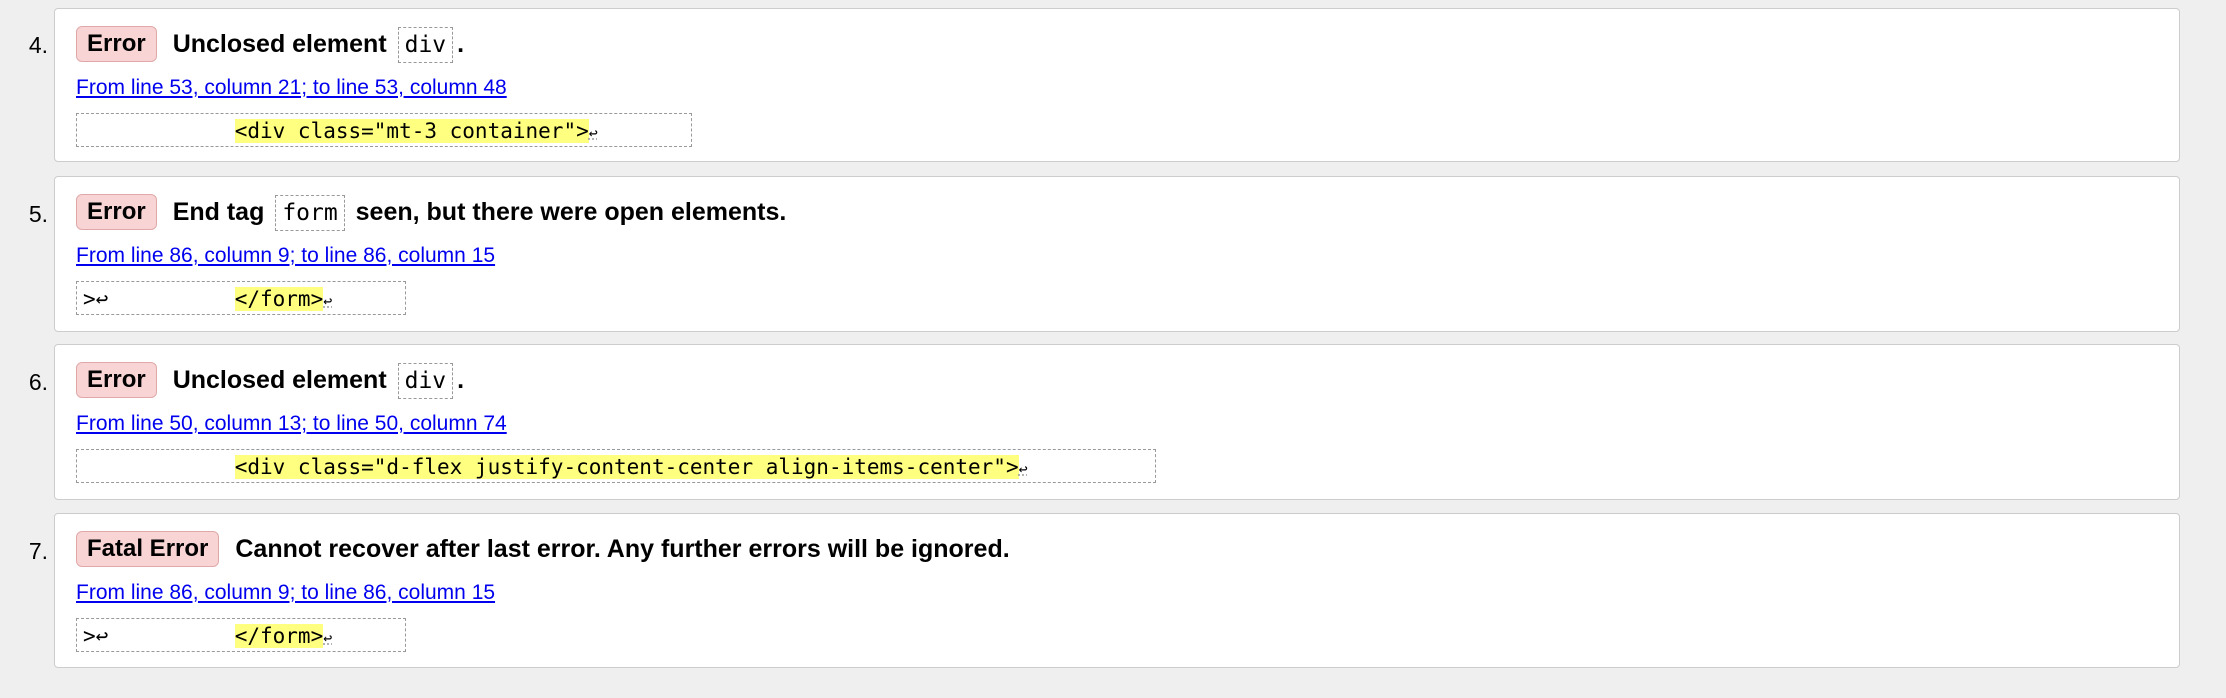 This screenshot has height=698, width=2226. Describe the element at coordinates (38, 214) in the screenshot. I see `message-number: 5.` at that location.